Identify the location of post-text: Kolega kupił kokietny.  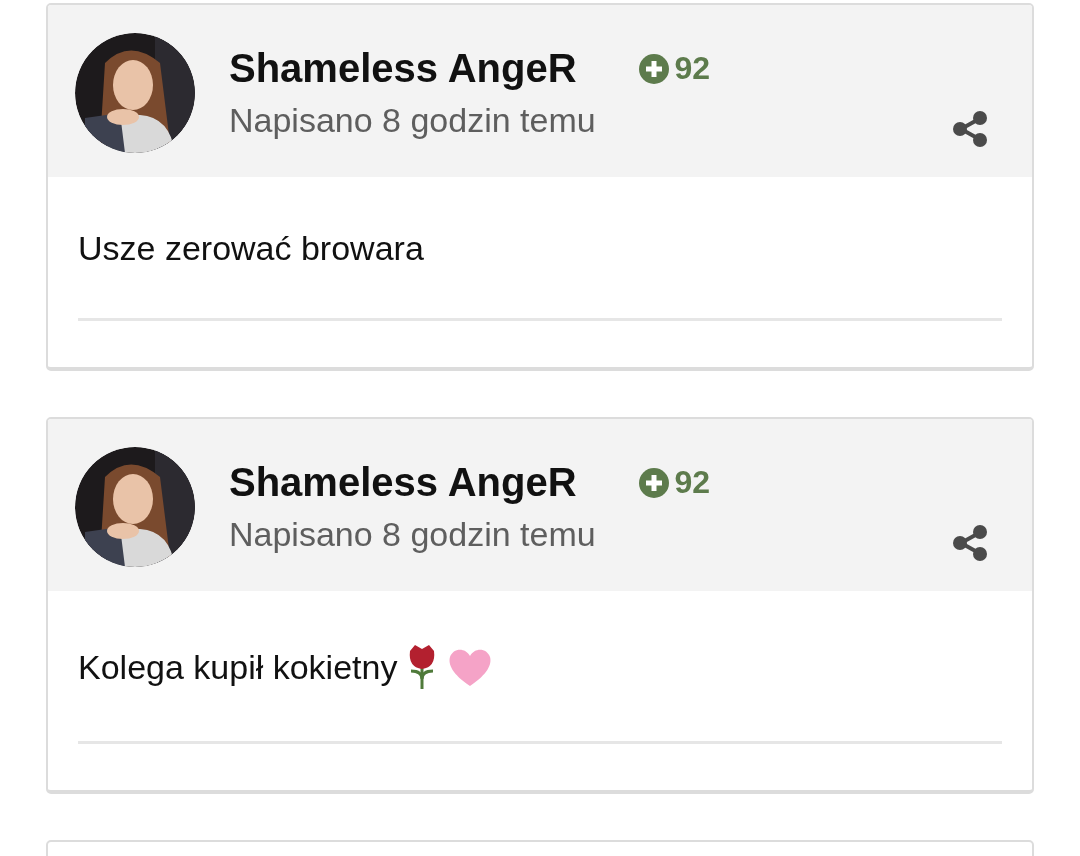
(238, 667).